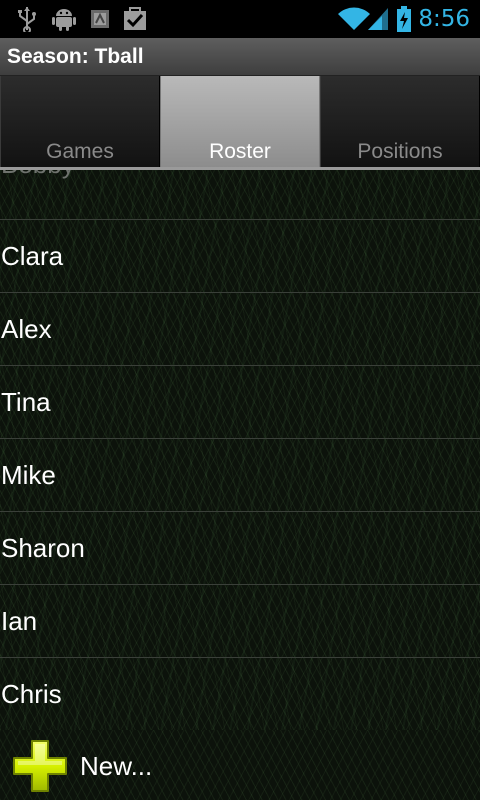 Image resolution: width=480 pixels, height=800 pixels. What do you see at coordinates (240, 475) in the screenshot?
I see `list-item-mike: Mike` at bounding box center [240, 475].